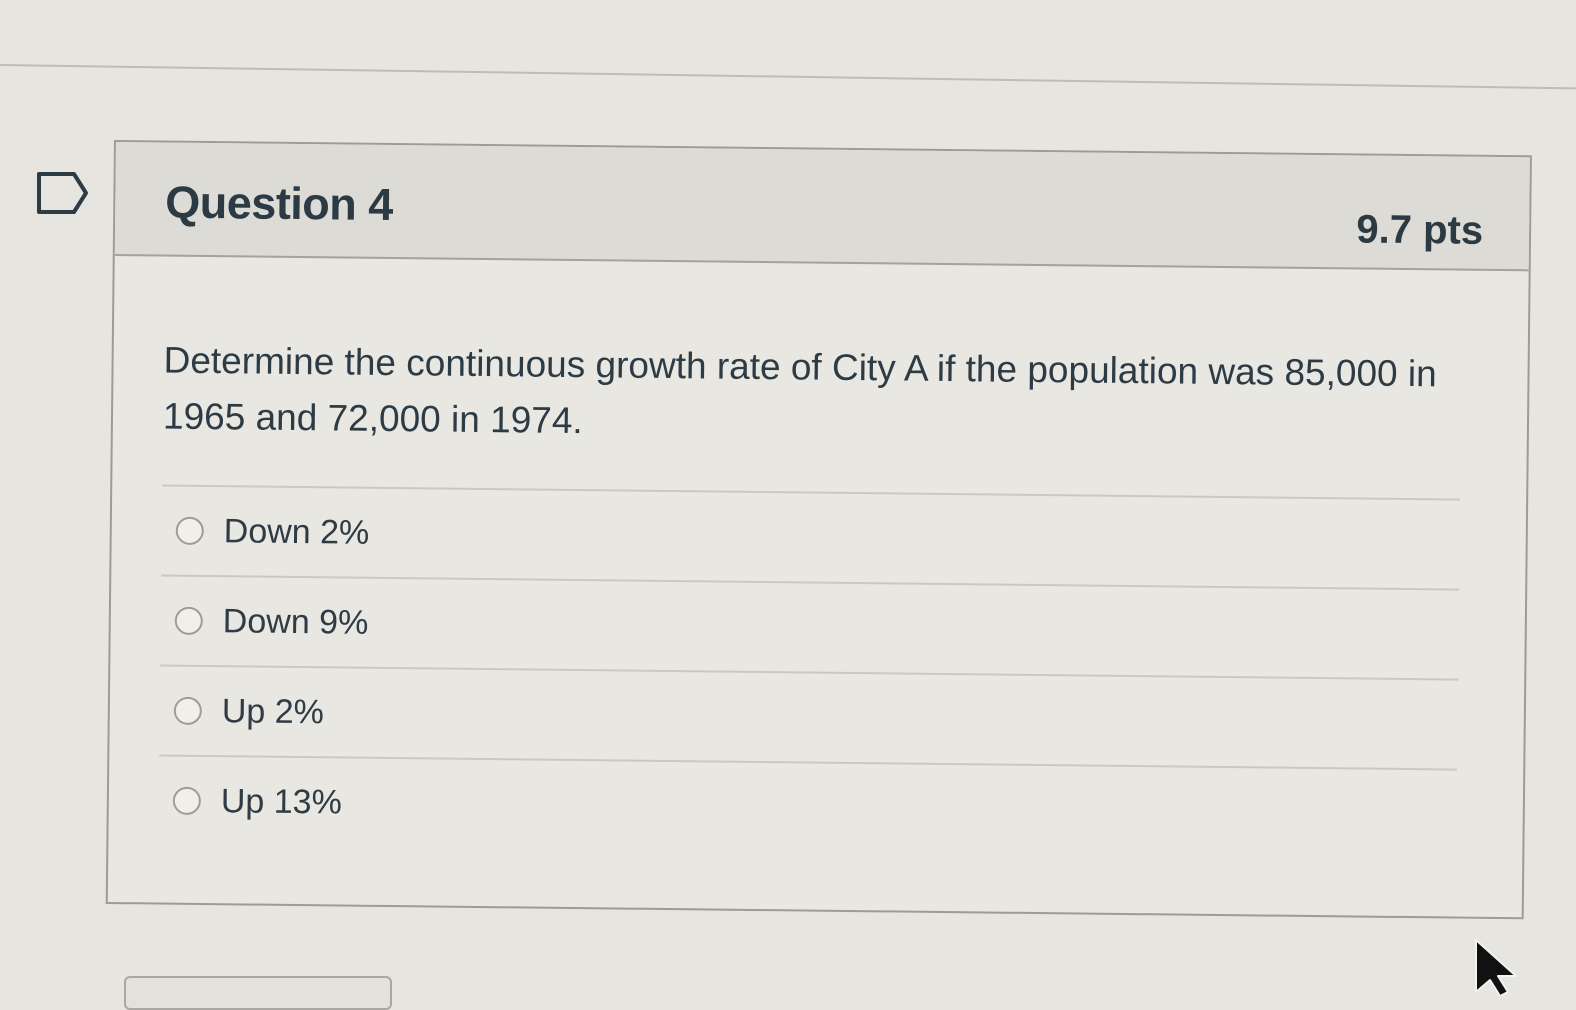  I want to click on question-title: Question 4, so click(279, 203).